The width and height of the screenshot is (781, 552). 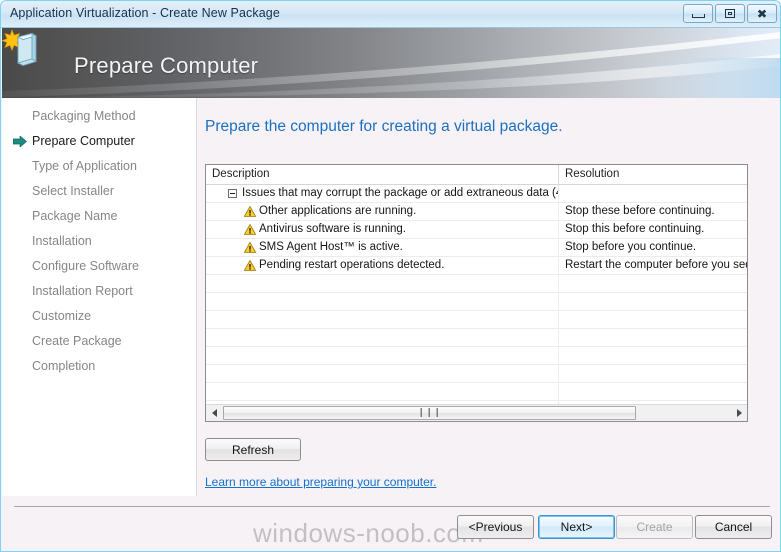 I want to click on grid-description-text: Antivirus software is running., so click(x=333, y=229).